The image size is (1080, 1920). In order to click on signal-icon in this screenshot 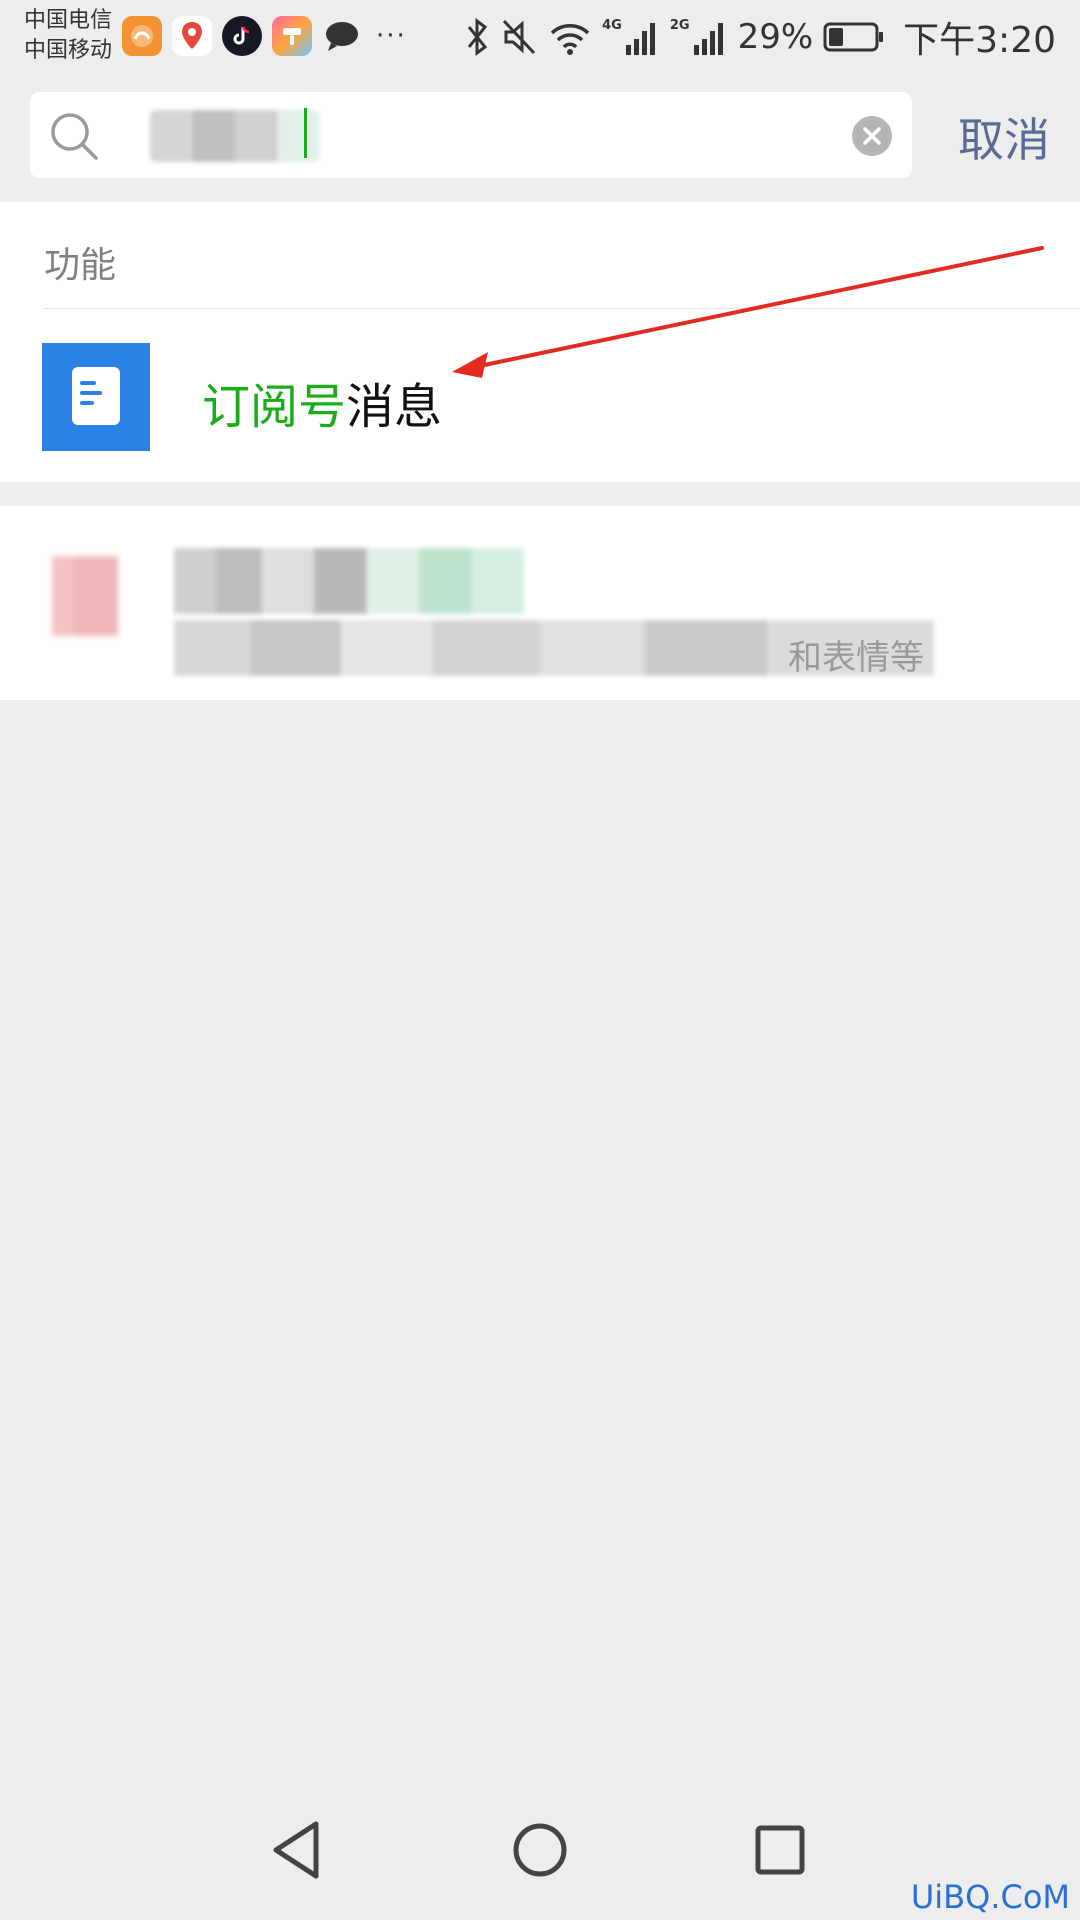, I will do `click(640, 39)`.